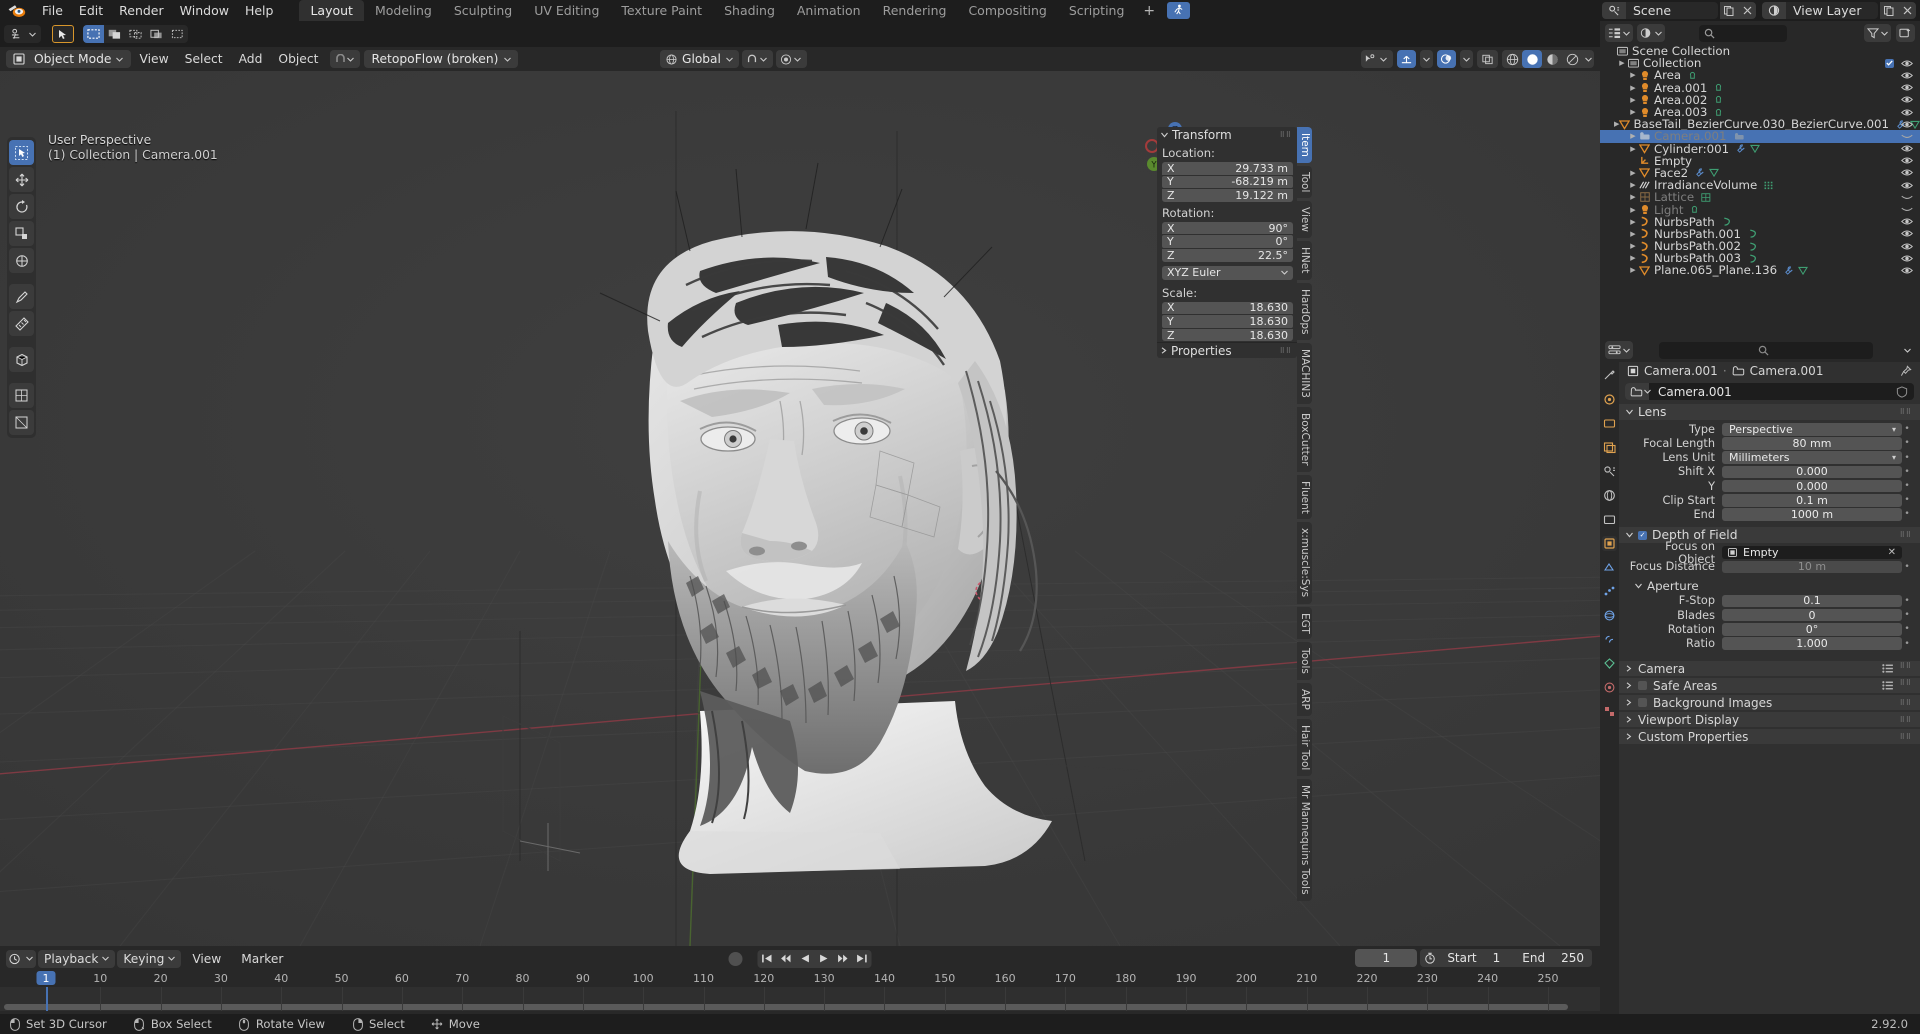 This screenshot has width=1920, height=1034. What do you see at coordinates (21, 958) in the screenshot?
I see `editor-type-selector` at bounding box center [21, 958].